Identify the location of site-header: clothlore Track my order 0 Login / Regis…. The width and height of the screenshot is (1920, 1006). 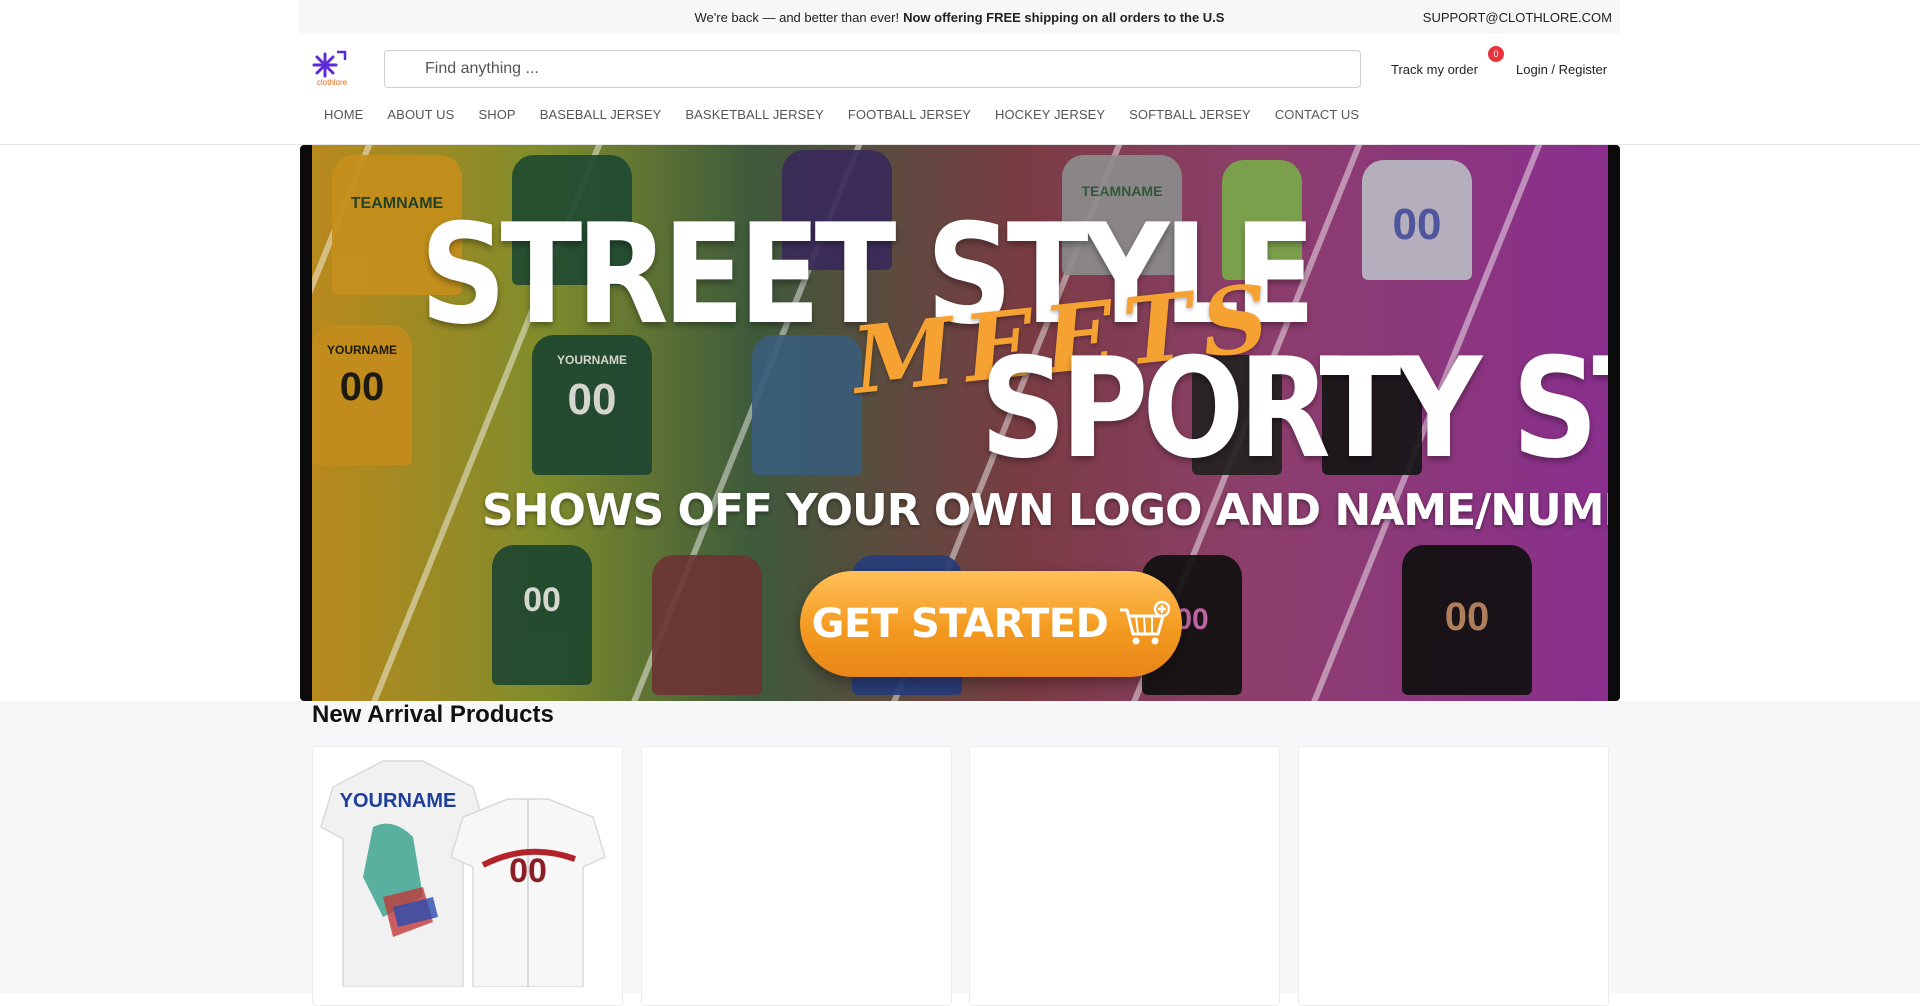
(960, 89).